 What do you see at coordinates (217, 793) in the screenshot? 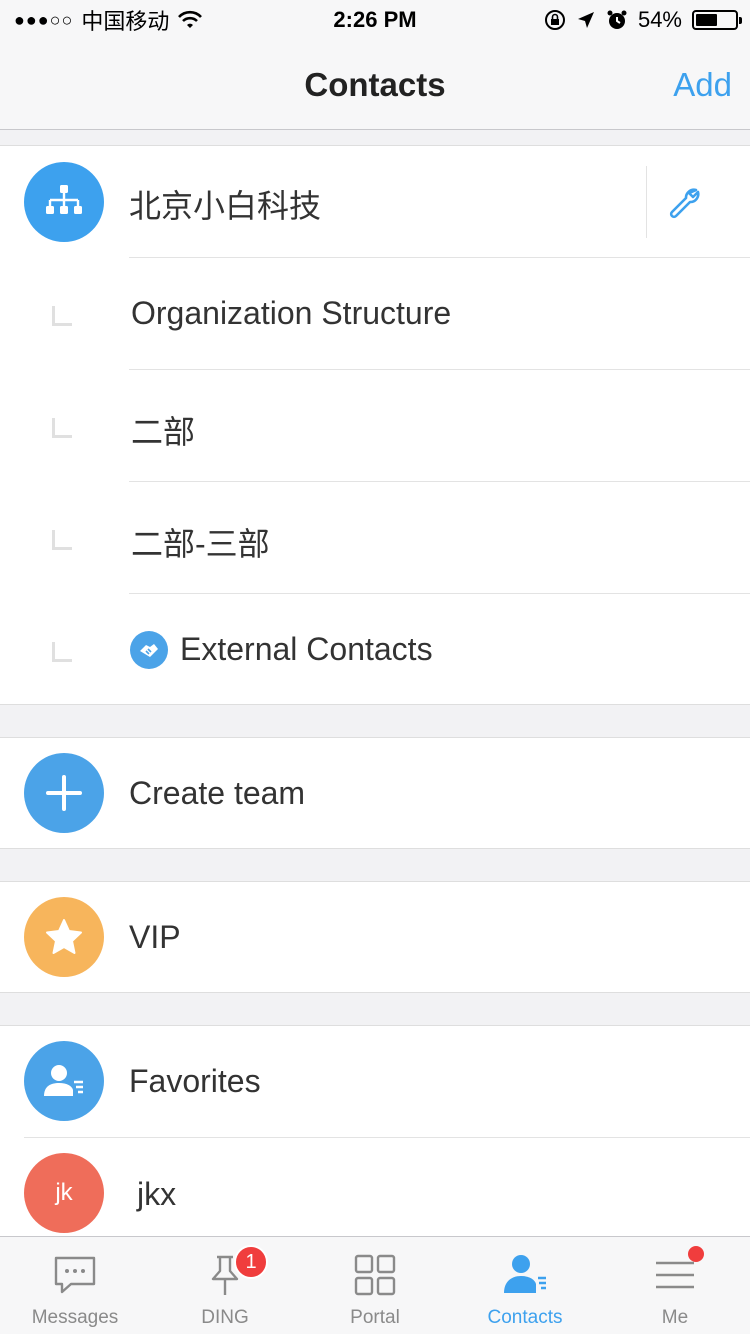
I see `create-team-label: Create team` at bounding box center [217, 793].